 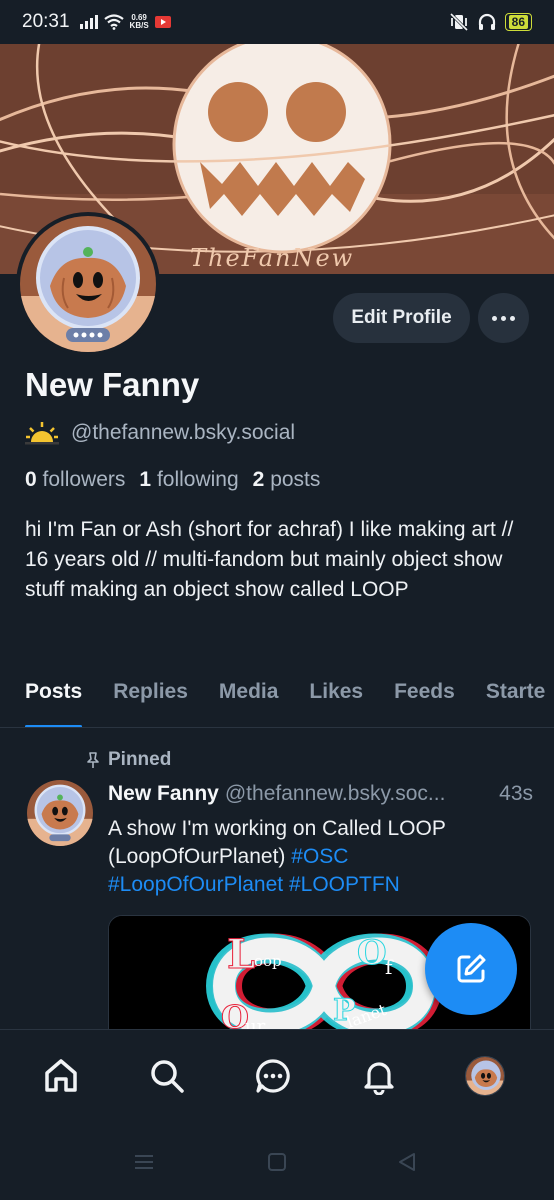 What do you see at coordinates (486, 21) in the screenshot?
I see `headphones-icon` at bounding box center [486, 21].